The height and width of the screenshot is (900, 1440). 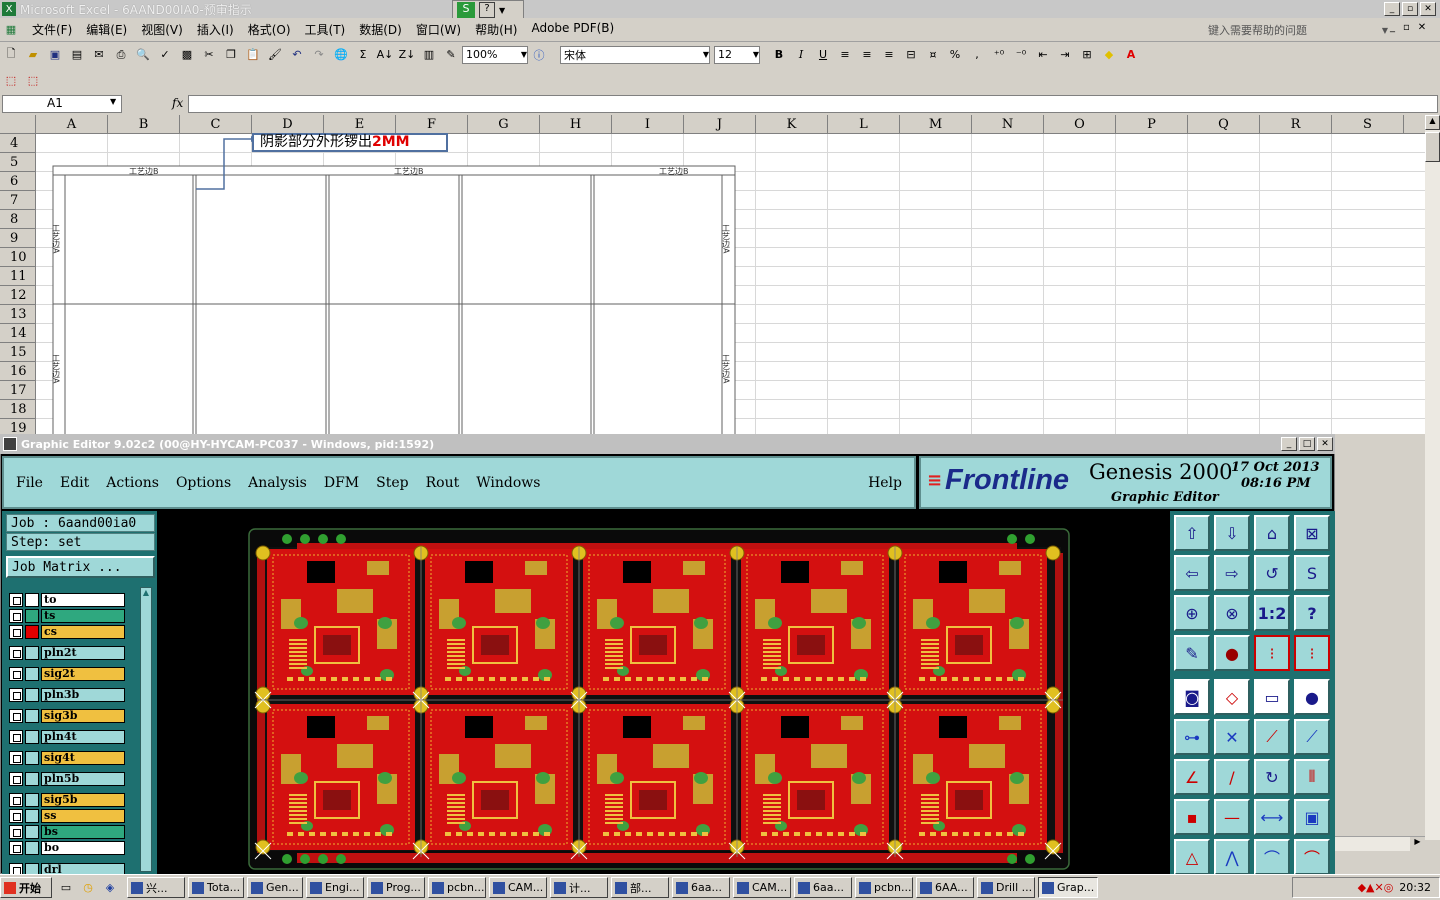 I want to click on layer-row: cs, so click(x=67, y=631).